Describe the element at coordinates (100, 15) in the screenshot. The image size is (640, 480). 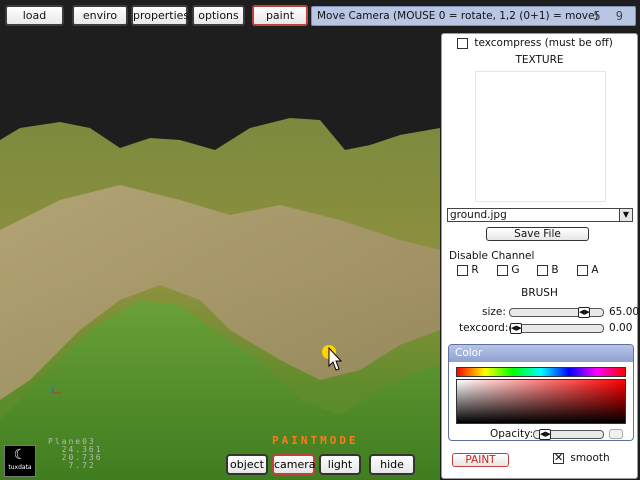
I see `enviro-button: enviro` at that location.